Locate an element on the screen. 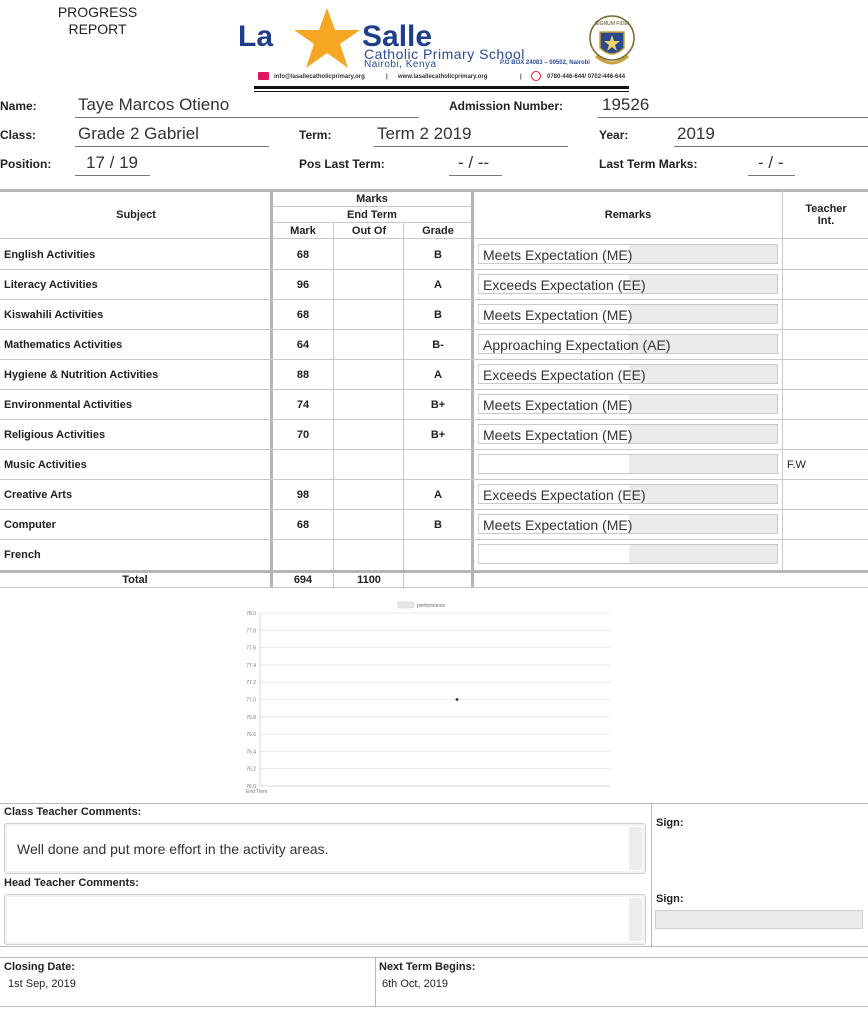 Image resolution: width=868 pixels, height=1009 pixels. logo-phone: 0780-446-644/ 0702-446-644 is located at coordinates (586, 77).